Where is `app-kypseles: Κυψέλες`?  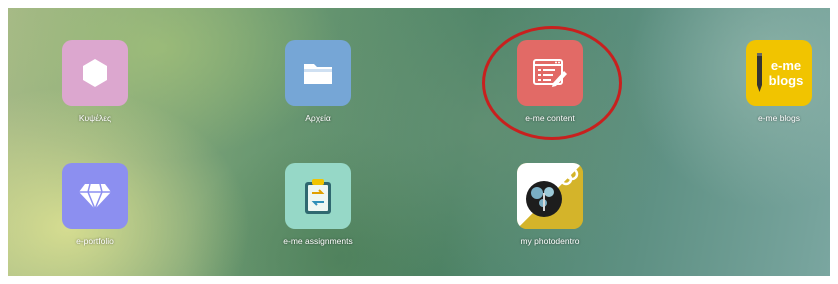
app-kypseles: Κυψέλες is located at coordinates (95, 81).